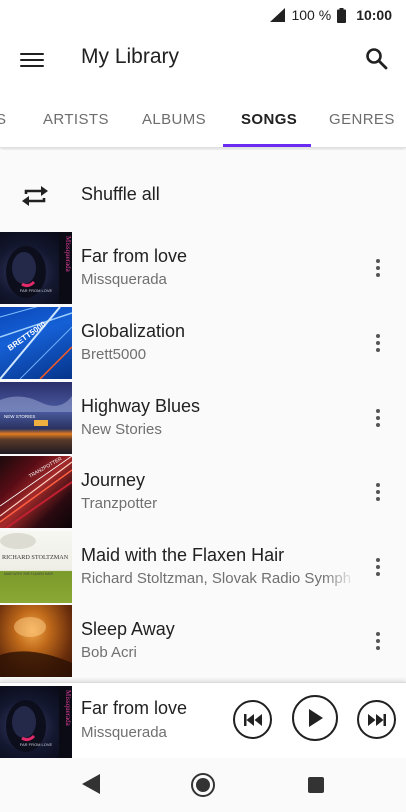 The image size is (406, 812). What do you see at coordinates (269, 119) in the screenshot?
I see `tab-songs: SONGS` at bounding box center [269, 119].